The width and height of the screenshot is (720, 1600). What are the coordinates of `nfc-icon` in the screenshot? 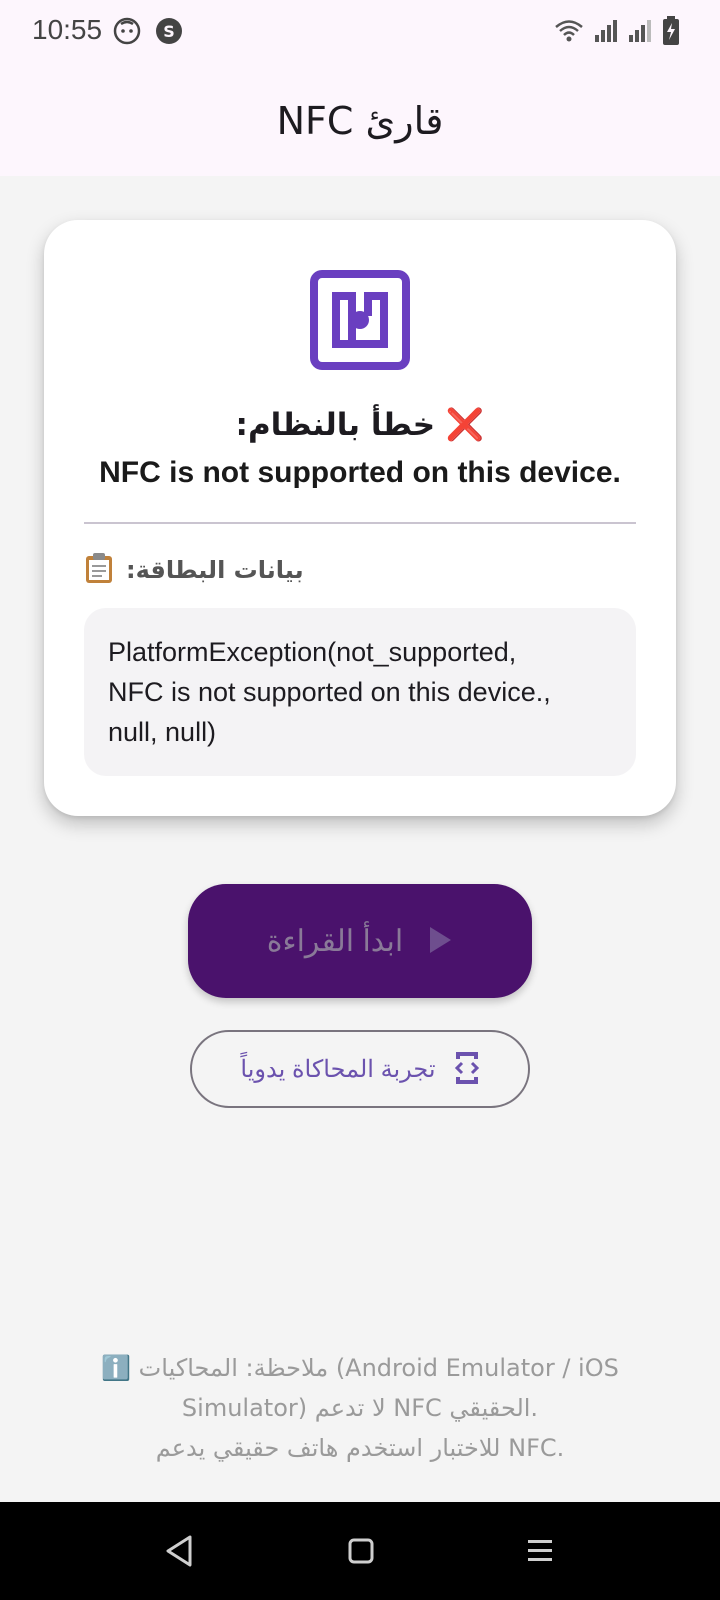 It's located at (360, 320).